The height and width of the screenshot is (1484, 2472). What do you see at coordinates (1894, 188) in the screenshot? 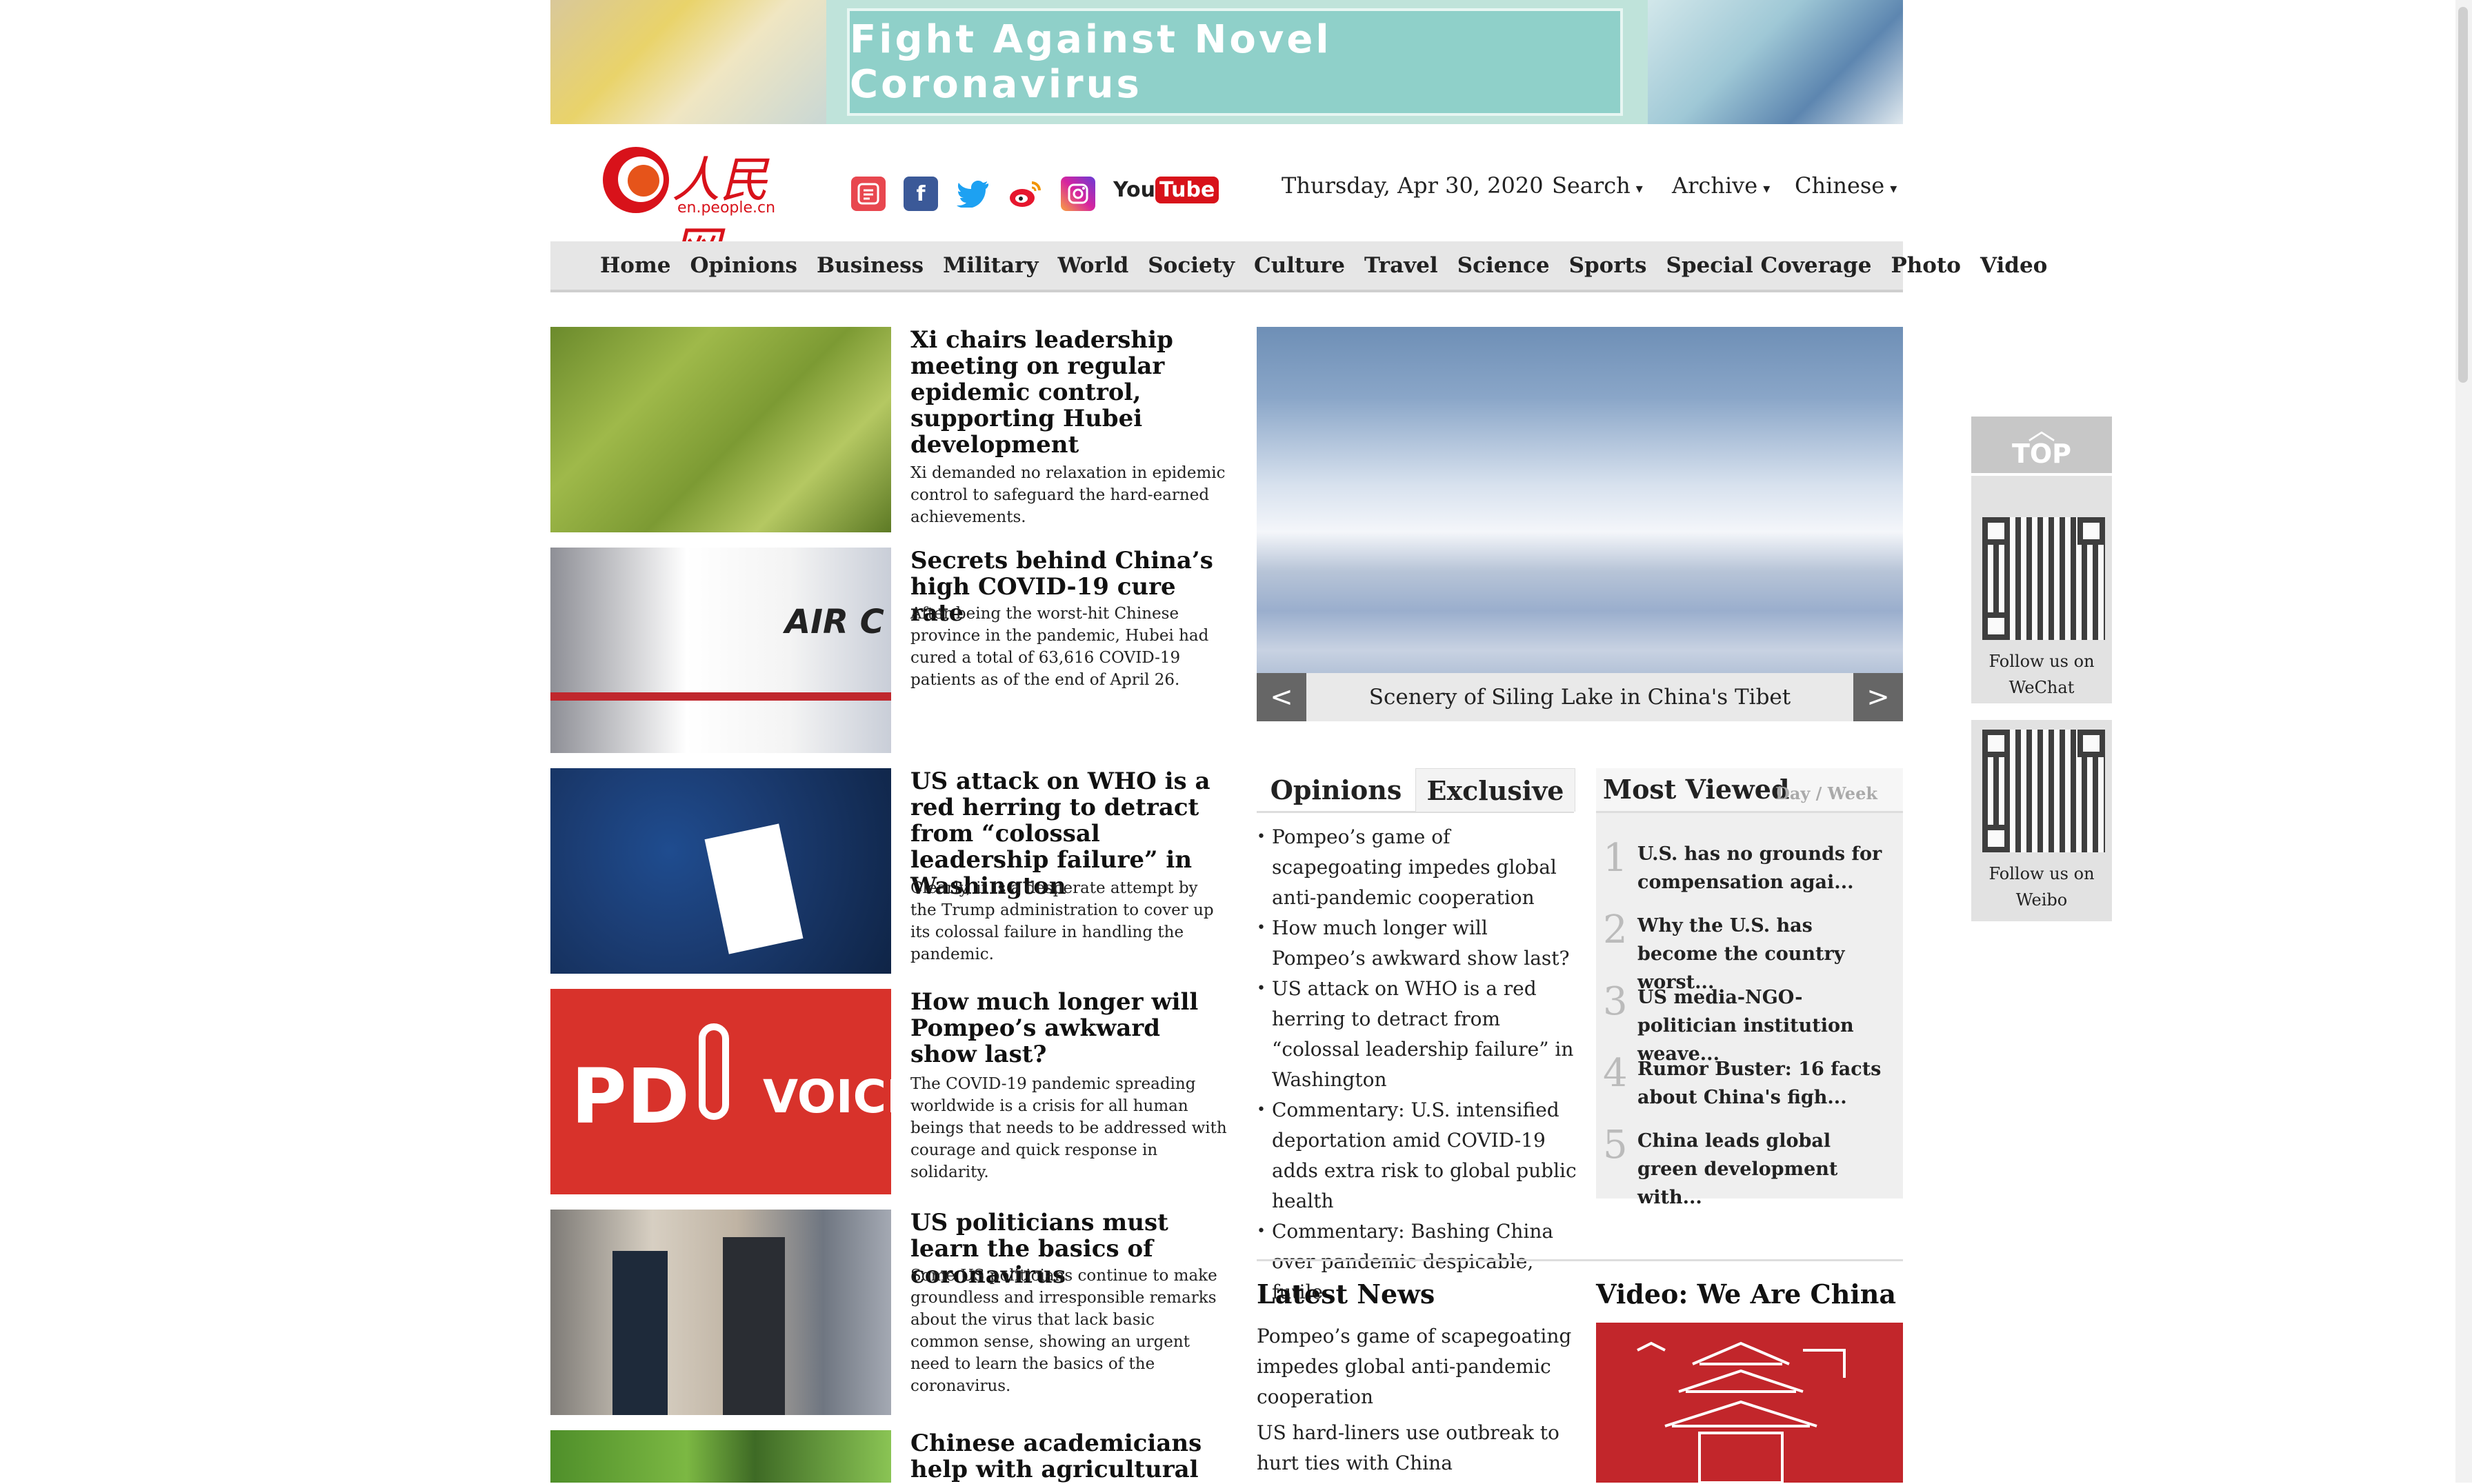
I see `chevron-down-icon: ▾` at bounding box center [1894, 188].